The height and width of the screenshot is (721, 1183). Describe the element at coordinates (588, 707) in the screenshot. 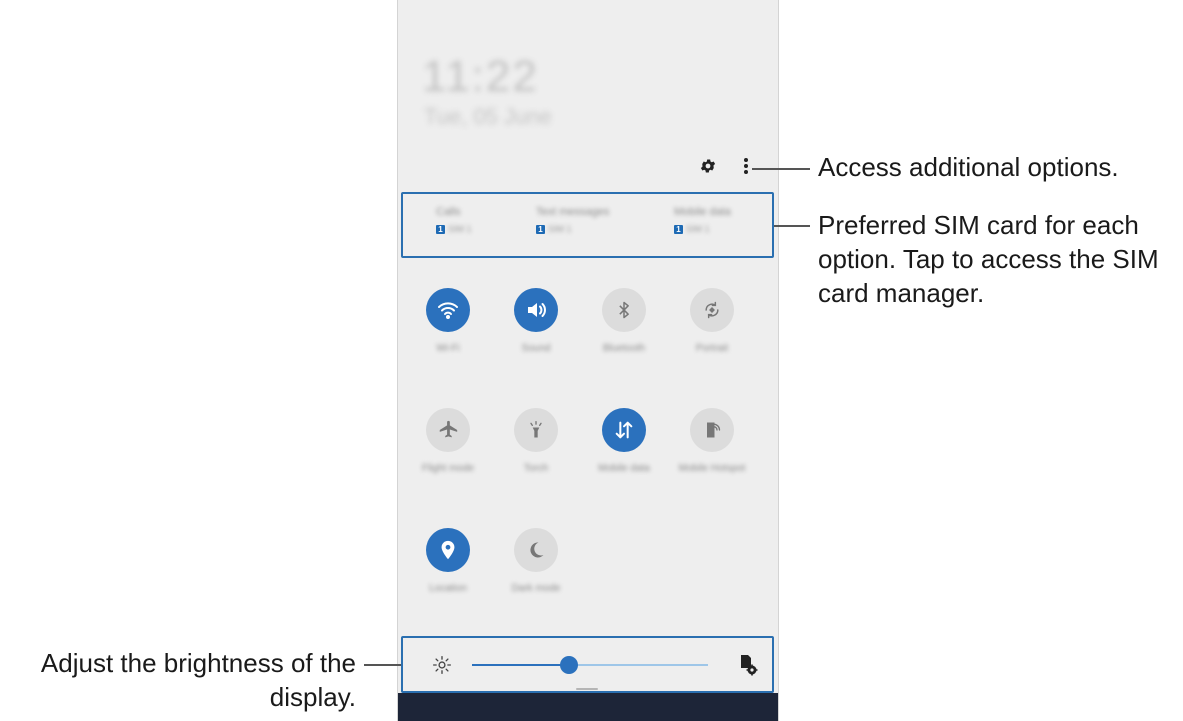

I see `phone-bottom-edge` at that location.